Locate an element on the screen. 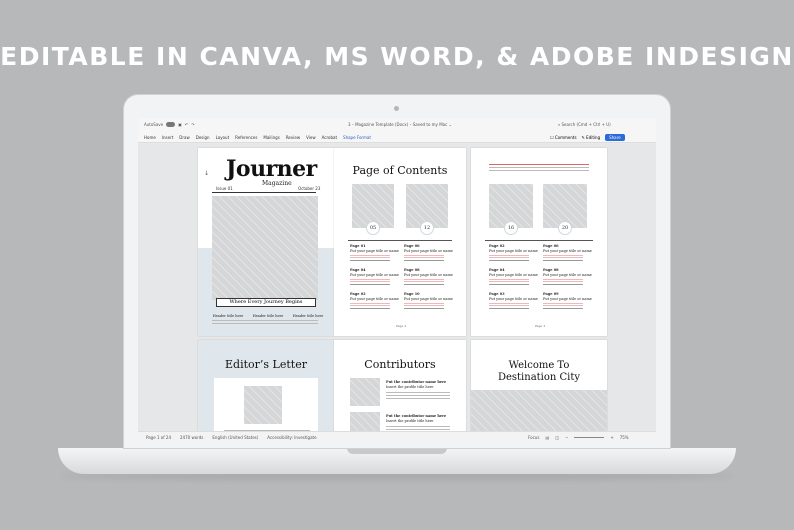 This screenshot has width=794, height=530. undo-icon: ↶ is located at coordinates (186, 124).